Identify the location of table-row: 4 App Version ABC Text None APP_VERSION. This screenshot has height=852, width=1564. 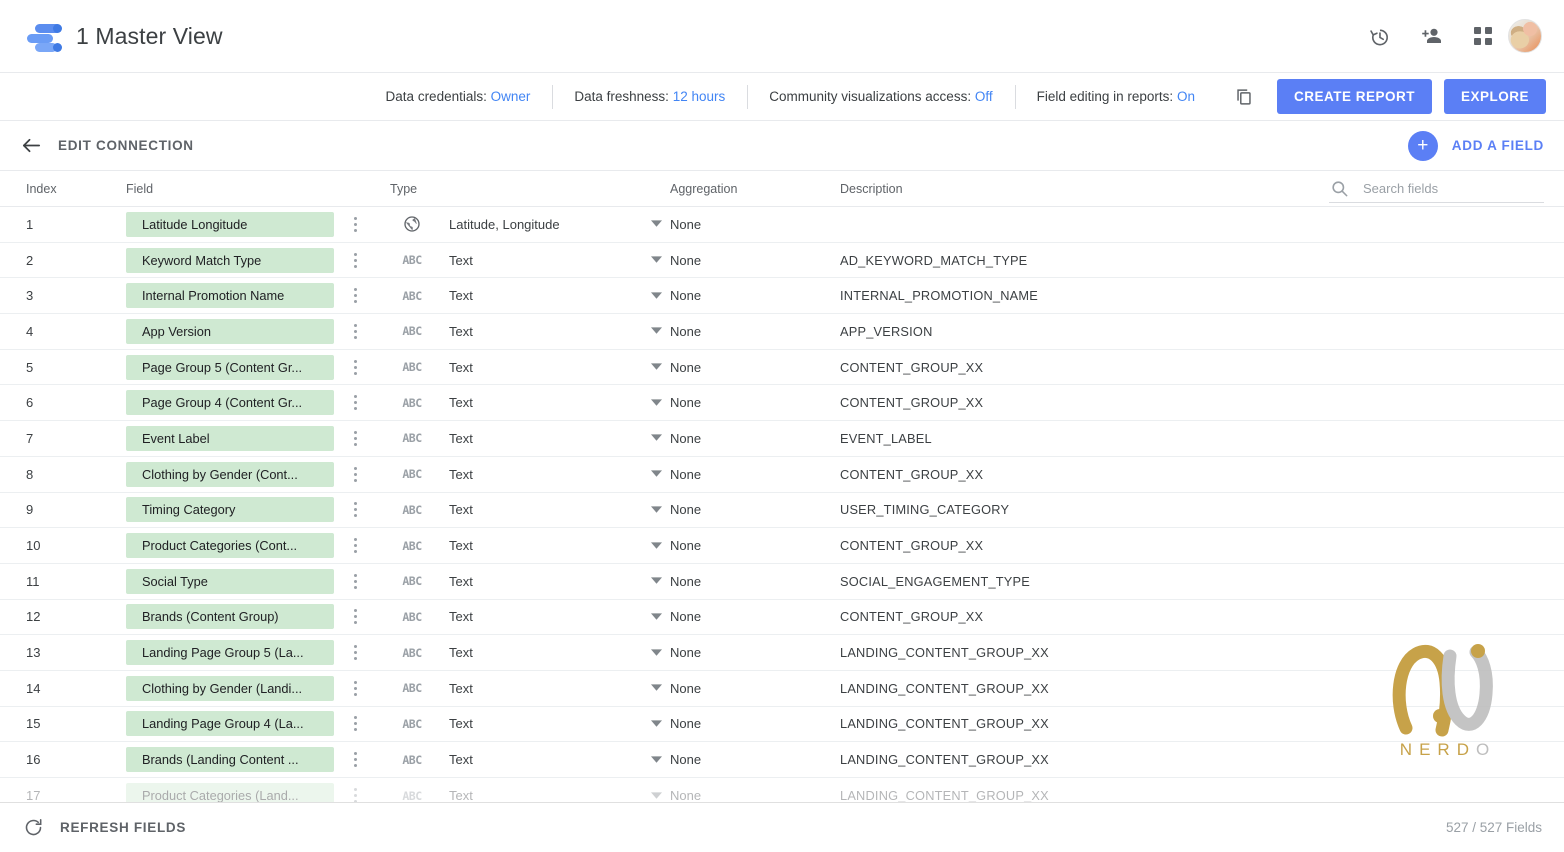
(782, 332).